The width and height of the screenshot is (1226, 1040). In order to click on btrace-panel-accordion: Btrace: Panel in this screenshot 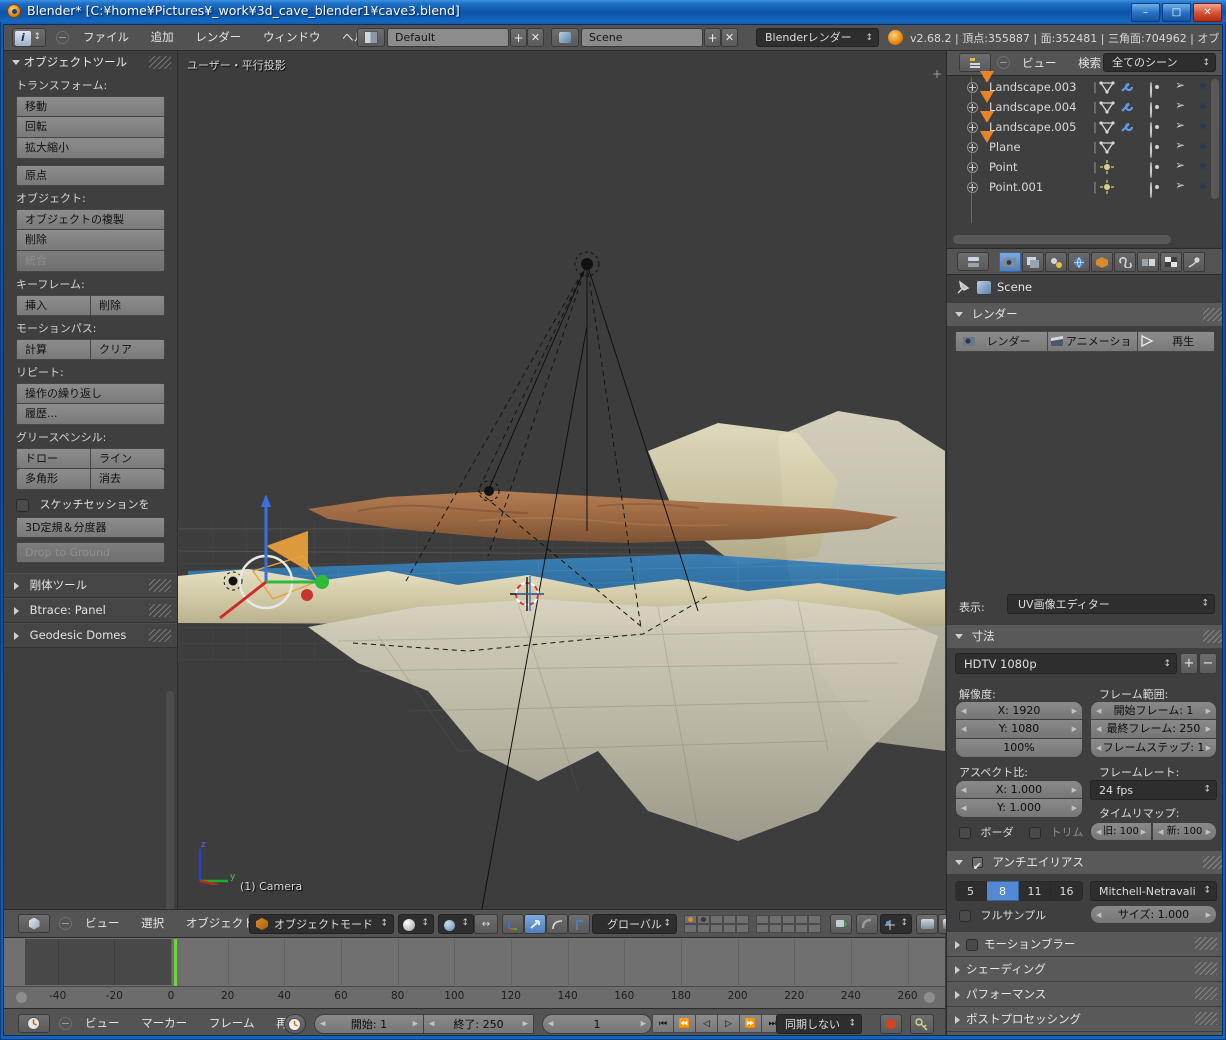, I will do `click(90, 610)`.